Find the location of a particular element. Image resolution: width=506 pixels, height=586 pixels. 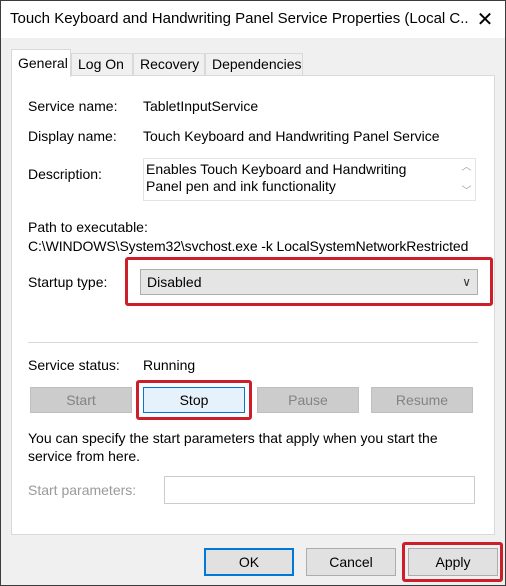

cancel-button: Cancel is located at coordinates (351, 562).